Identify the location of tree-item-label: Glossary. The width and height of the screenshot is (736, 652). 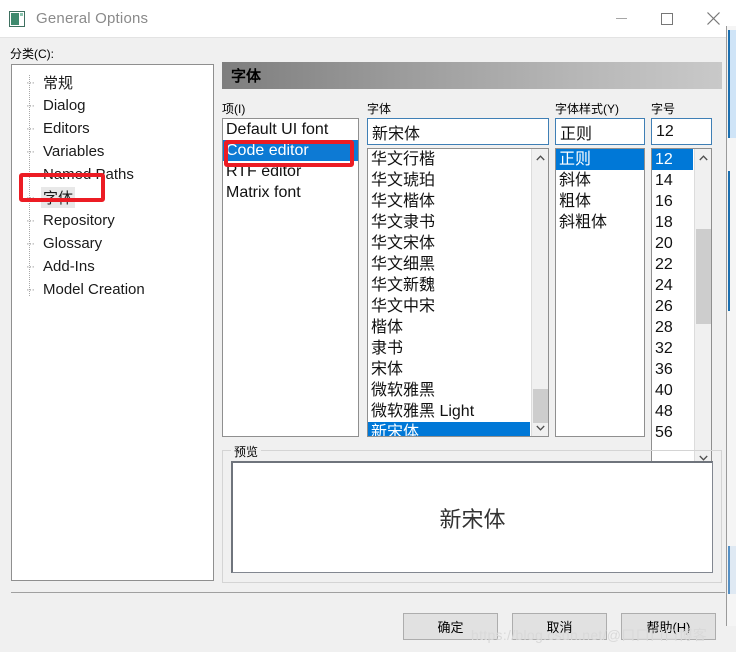
(73, 243).